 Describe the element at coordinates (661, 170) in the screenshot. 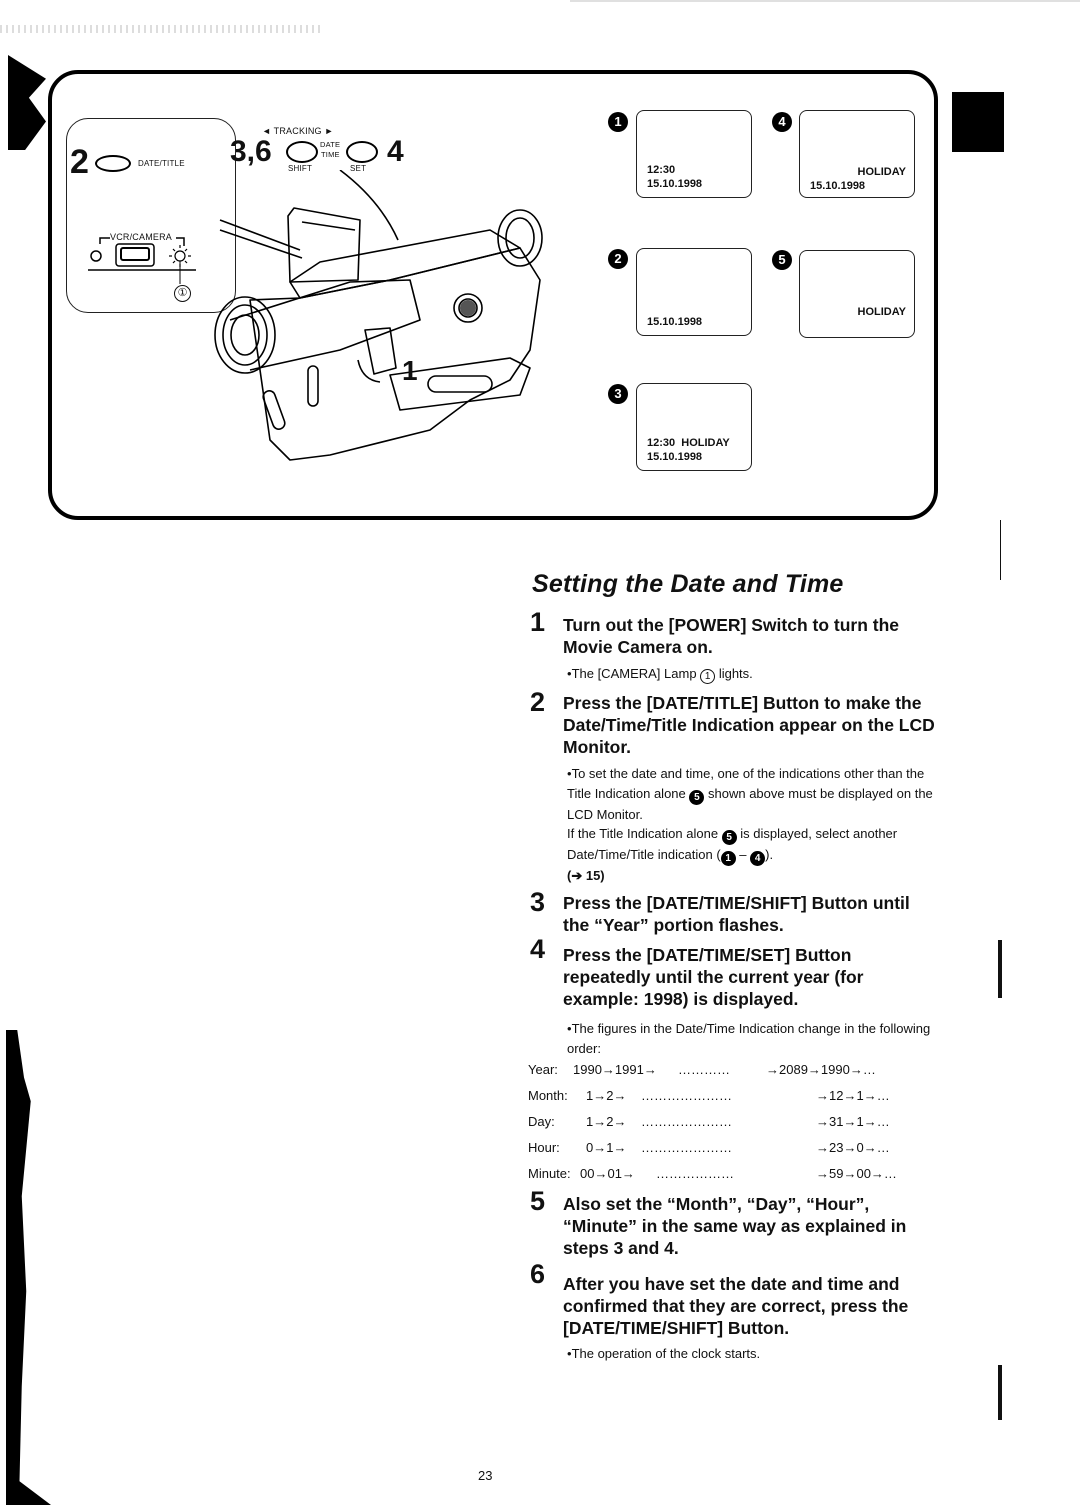

I see `display-time: 12:30` at that location.